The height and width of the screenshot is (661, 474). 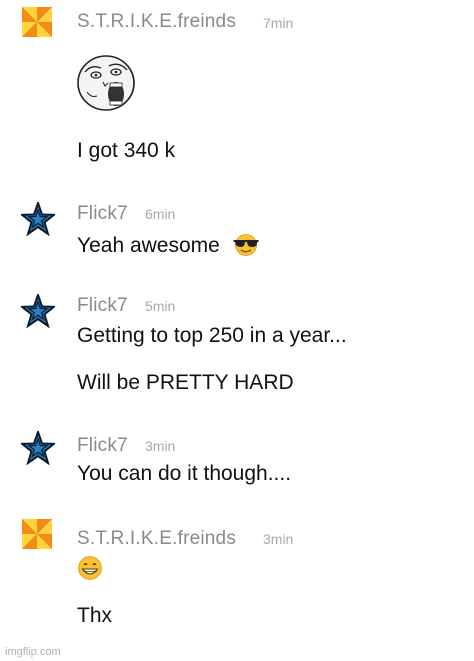 What do you see at coordinates (126, 150) in the screenshot?
I see `message-text: I got 340 k` at bounding box center [126, 150].